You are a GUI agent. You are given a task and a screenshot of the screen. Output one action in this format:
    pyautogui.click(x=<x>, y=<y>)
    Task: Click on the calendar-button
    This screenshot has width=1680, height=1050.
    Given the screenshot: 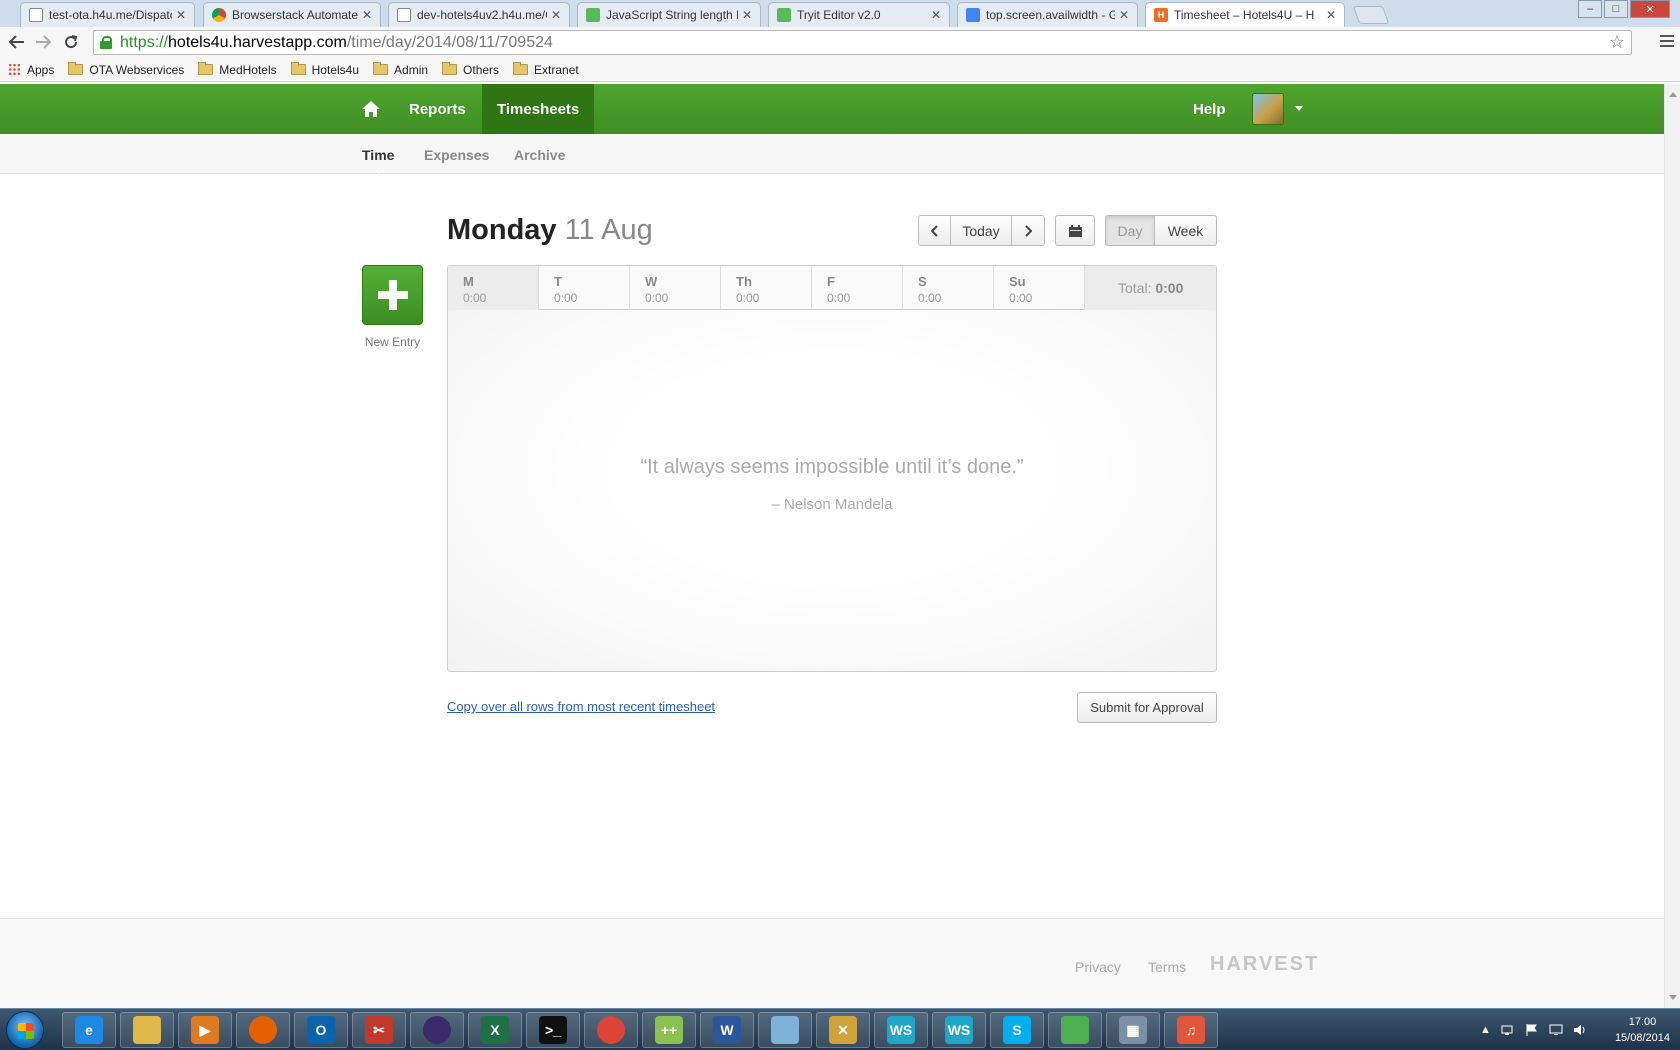 What is the action you would take?
    pyautogui.click(x=1075, y=230)
    